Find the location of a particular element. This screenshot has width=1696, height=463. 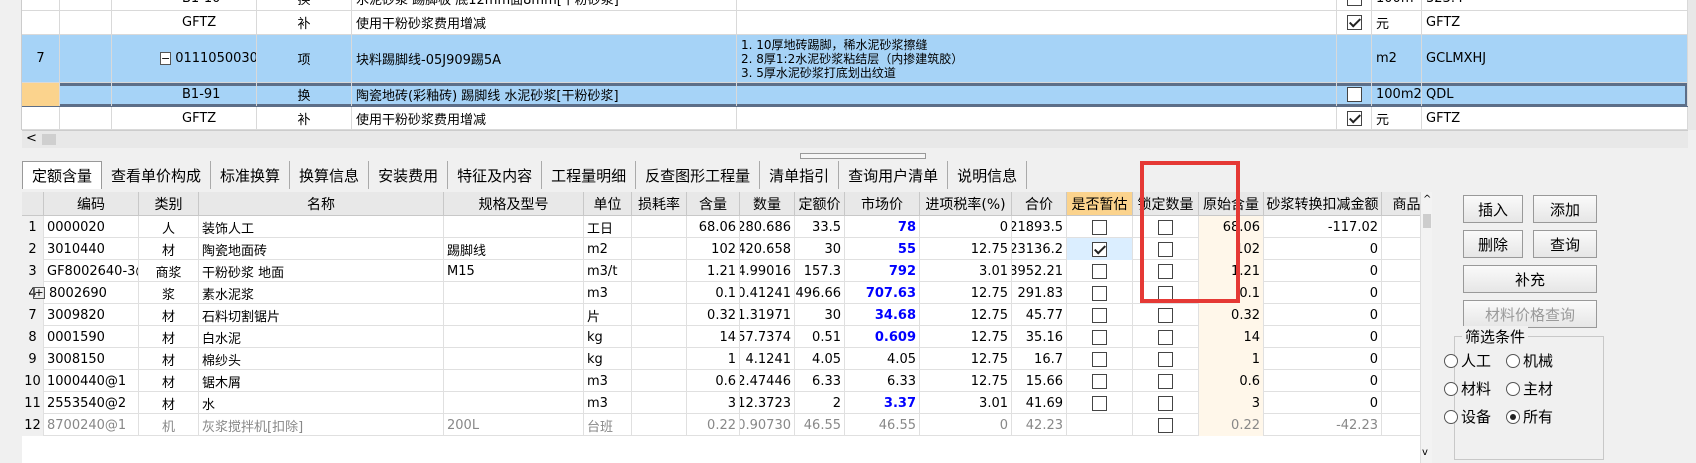

grid-cell: 片 is located at coordinates (608, 315).